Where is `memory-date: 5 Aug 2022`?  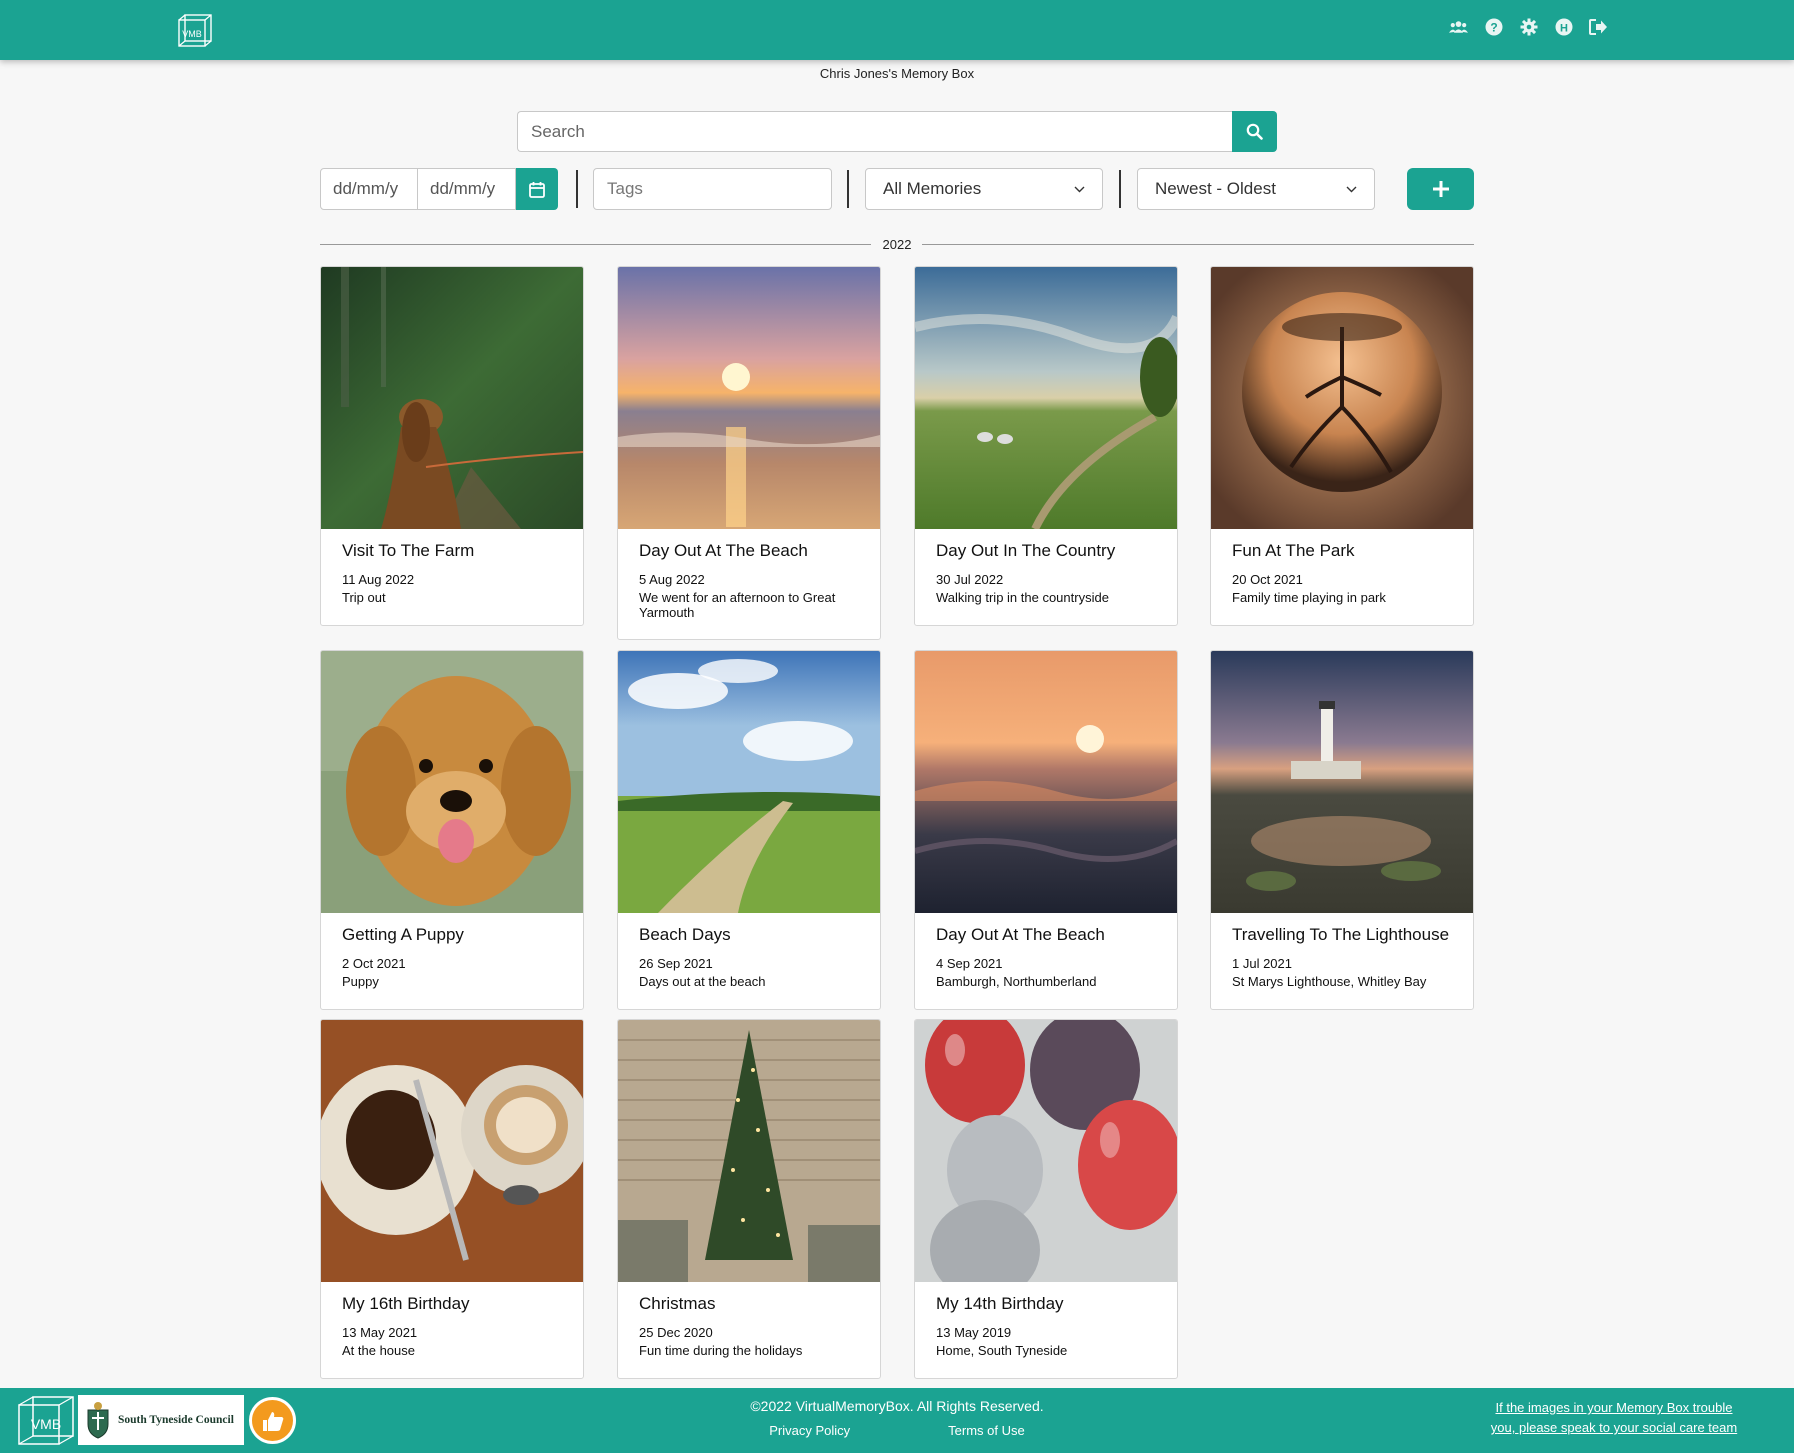
memory-date: 5 Aug 2022 is located at coordinates (672, 579).